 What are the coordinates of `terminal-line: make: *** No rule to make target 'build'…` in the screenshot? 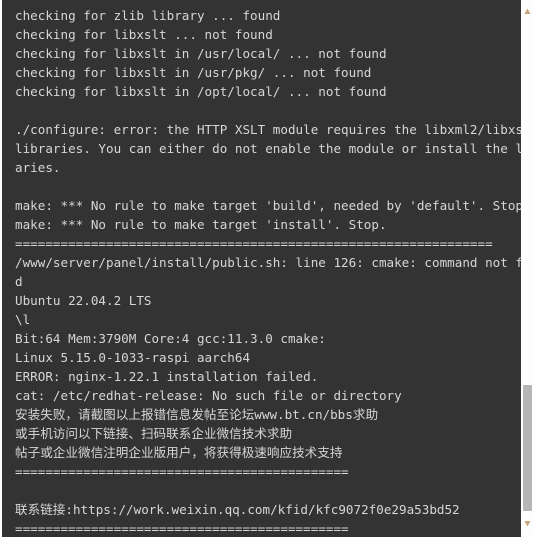 It's located at (268, 205).